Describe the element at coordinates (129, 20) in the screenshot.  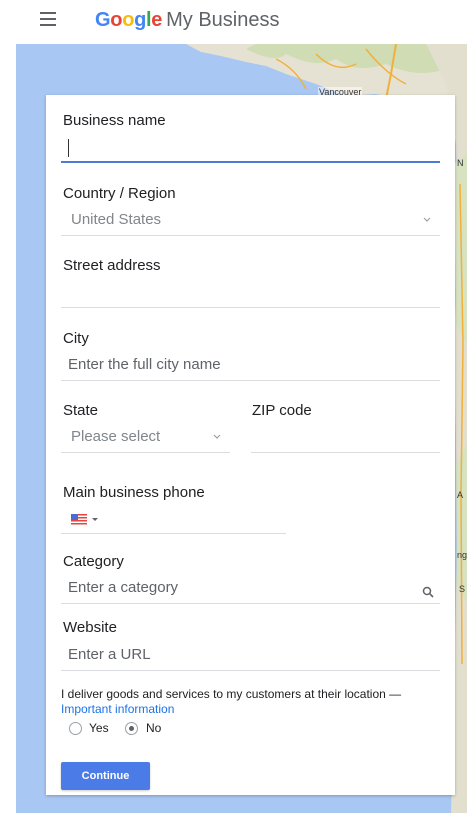
I see `google-wordmark: Google` at that location.